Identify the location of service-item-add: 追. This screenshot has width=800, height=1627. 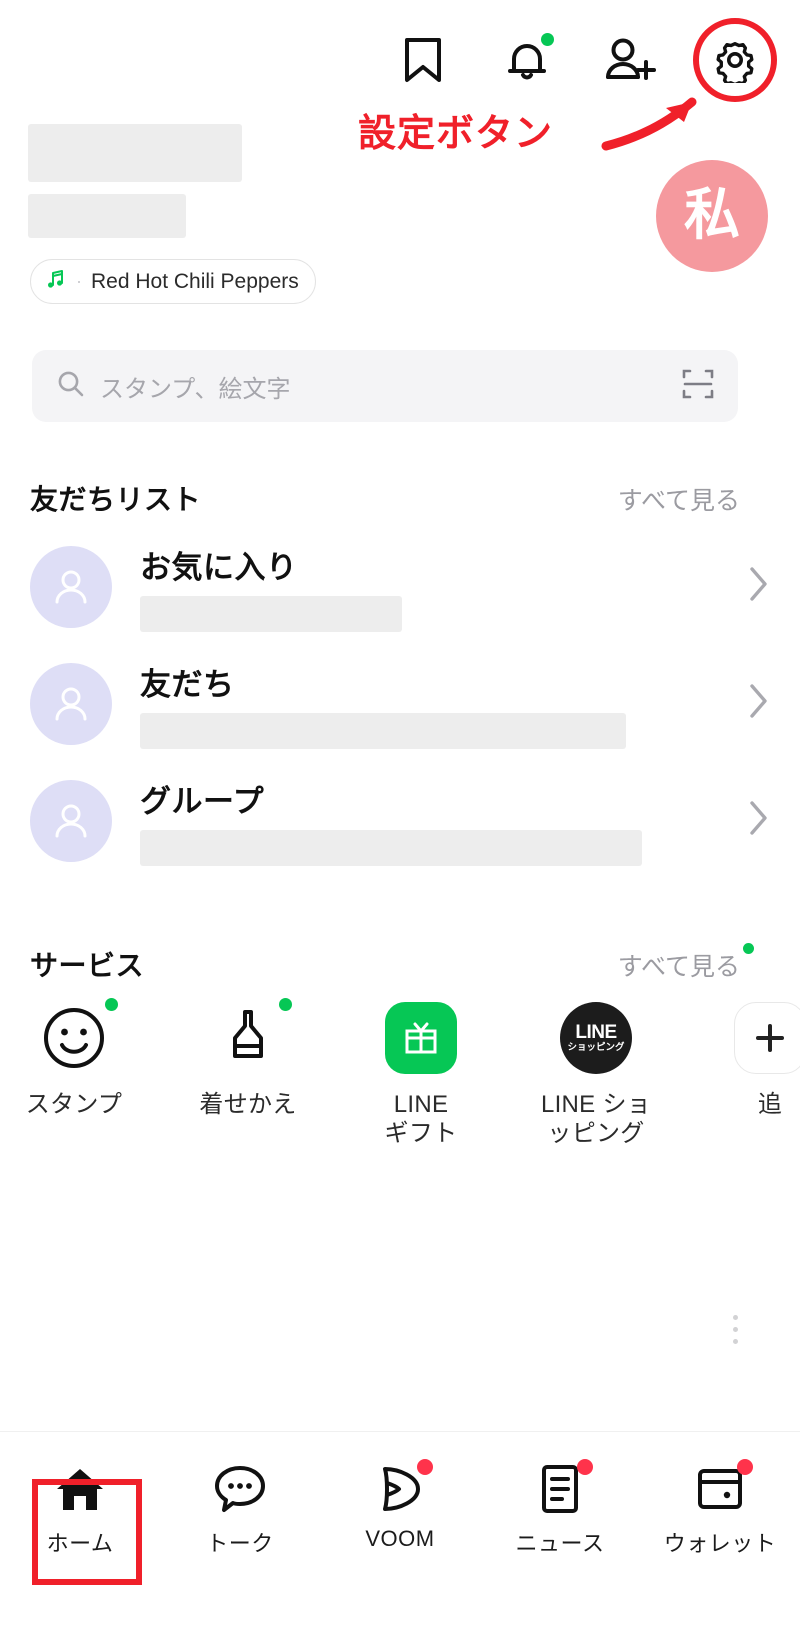
(741, 1059).